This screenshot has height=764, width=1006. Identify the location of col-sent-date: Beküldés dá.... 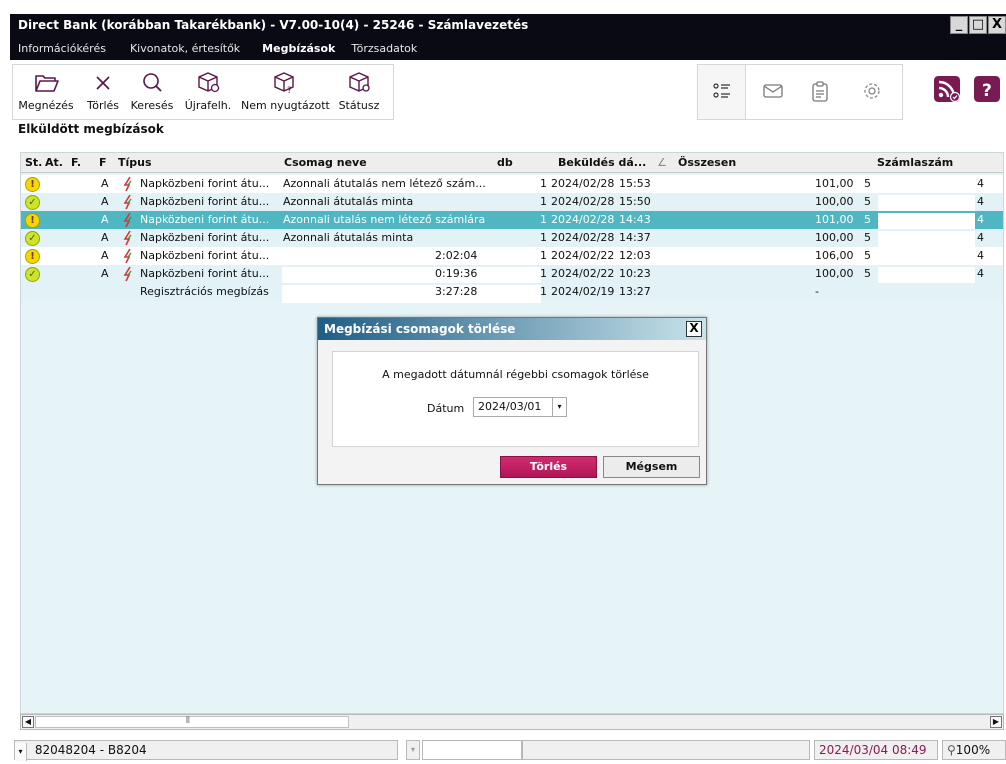
(602, 162).